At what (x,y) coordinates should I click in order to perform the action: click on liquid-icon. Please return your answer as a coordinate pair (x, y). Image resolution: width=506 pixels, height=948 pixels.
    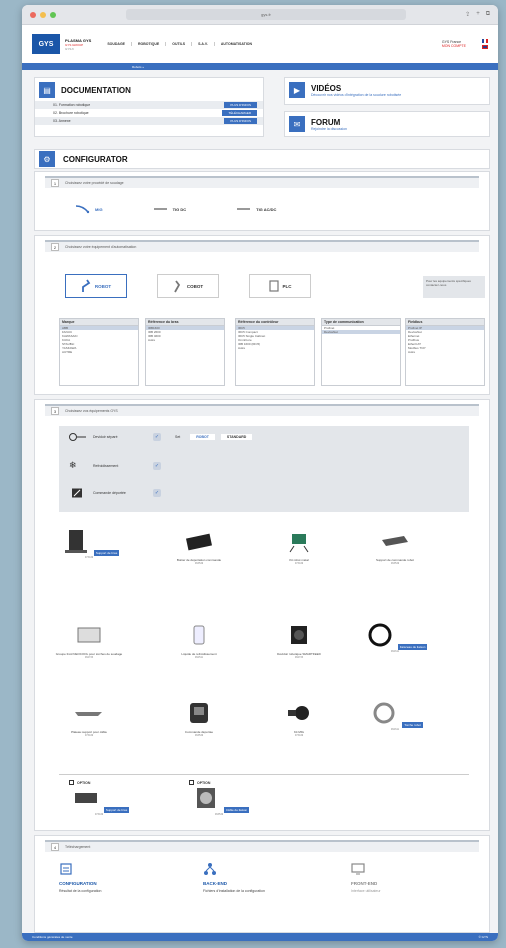
    Looking at the image, I should click on (199, 635).